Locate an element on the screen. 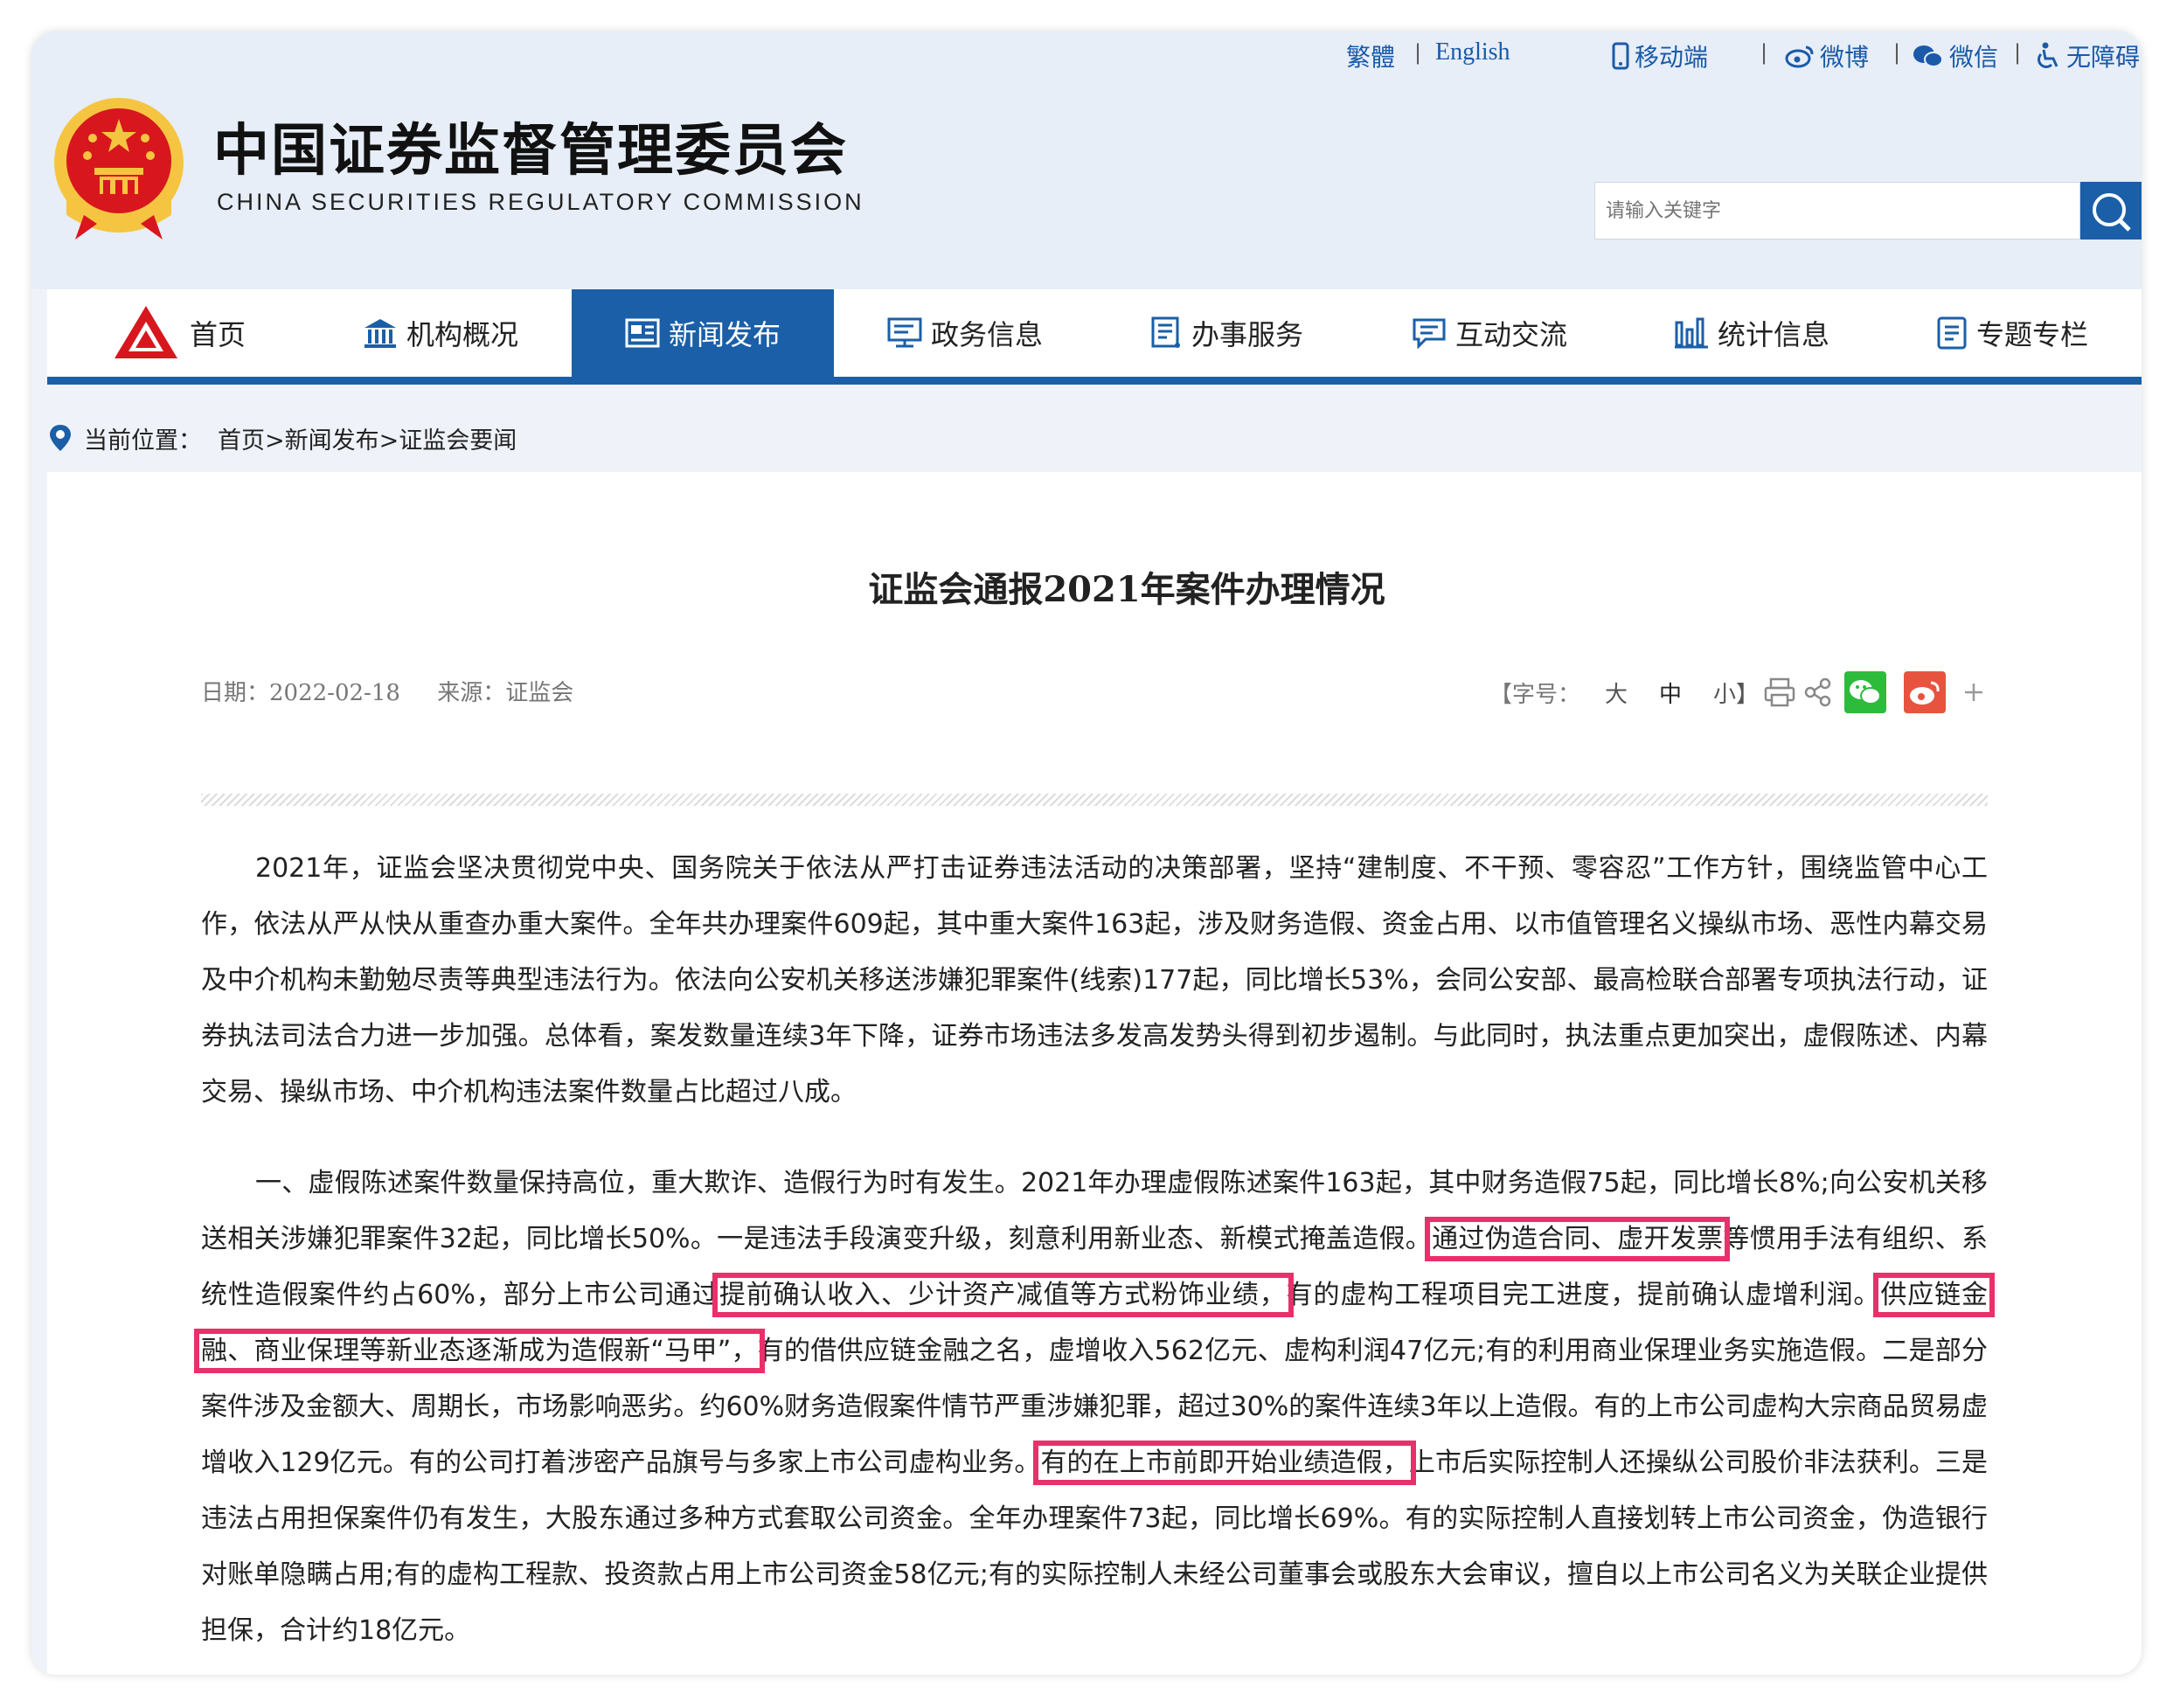 This screenshot has width=2173, height=1708. nav-item-label: 首页 is located at coordinates (217, 334).